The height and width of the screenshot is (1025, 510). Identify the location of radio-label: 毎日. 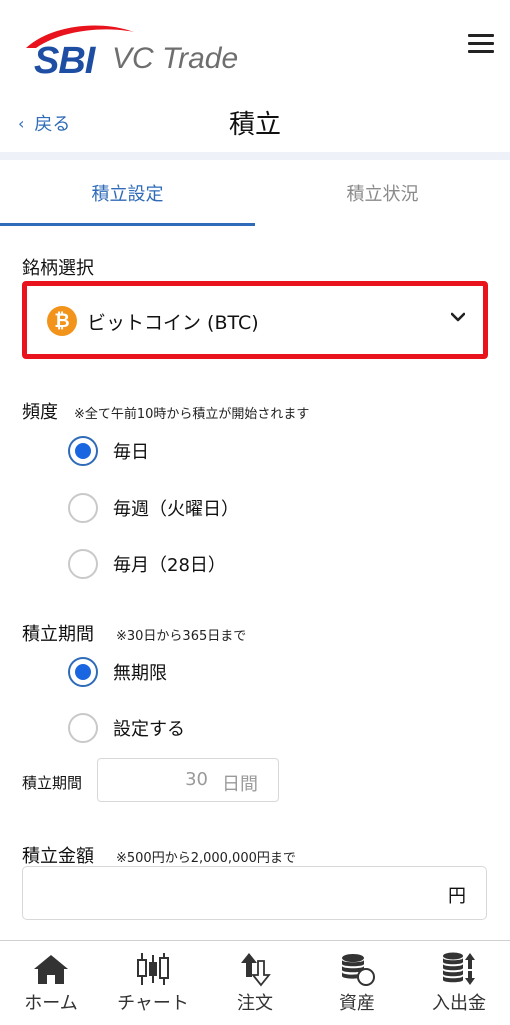
(131, 452).